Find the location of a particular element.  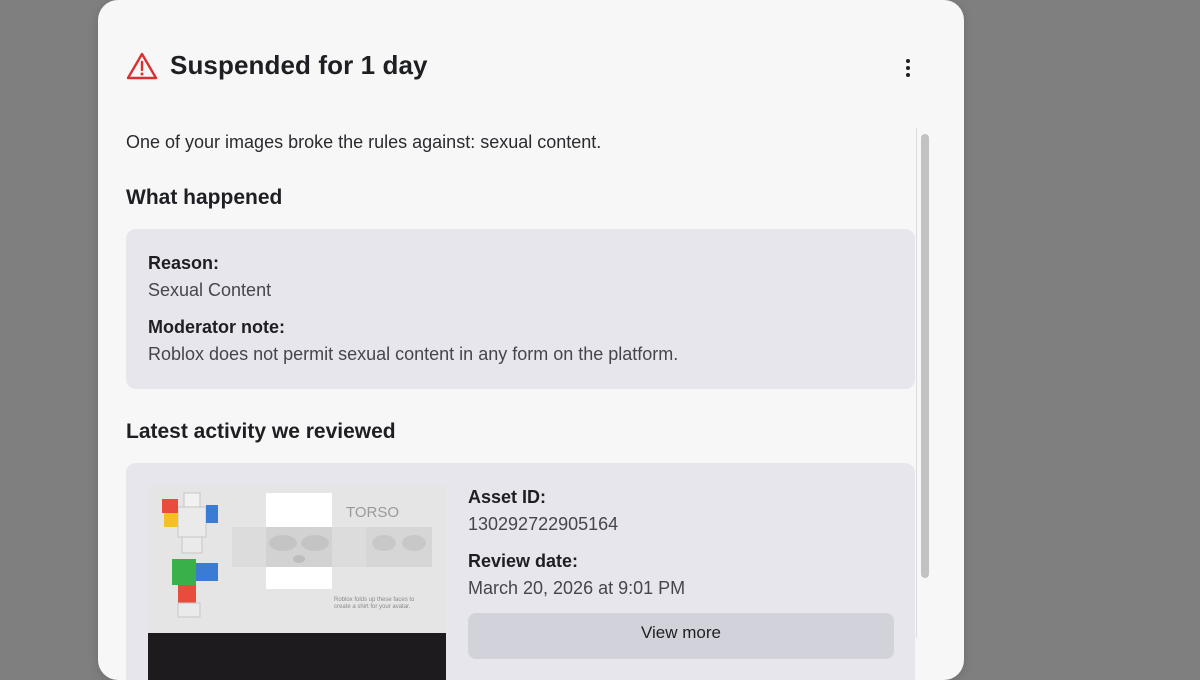

more-vertical-icon is located at coordinates (908, 61).